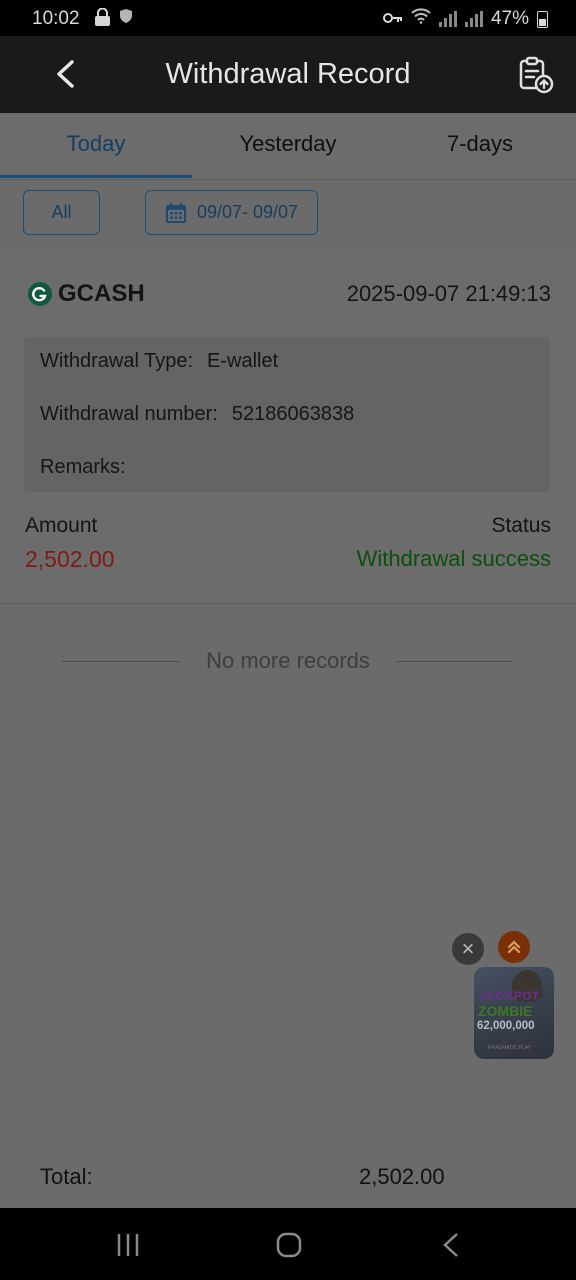 The height and width of the screenshot is (1280, 576). I want to click on date-tabs: Today Yesterday 7-days, so click(288, 146).